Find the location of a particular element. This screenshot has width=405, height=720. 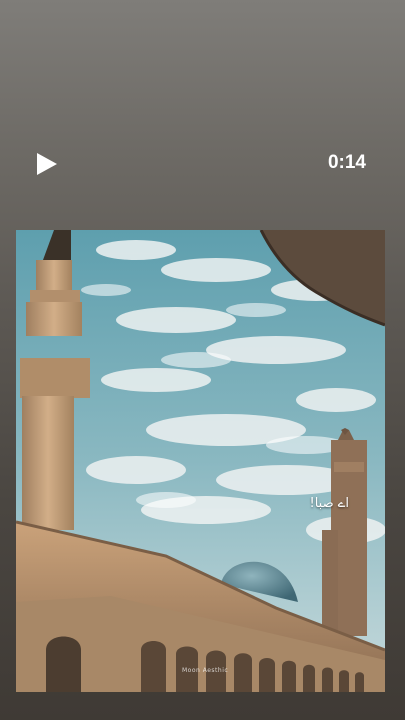

video-watermark: Moon Aesthic is located at coordinates (205, 670).